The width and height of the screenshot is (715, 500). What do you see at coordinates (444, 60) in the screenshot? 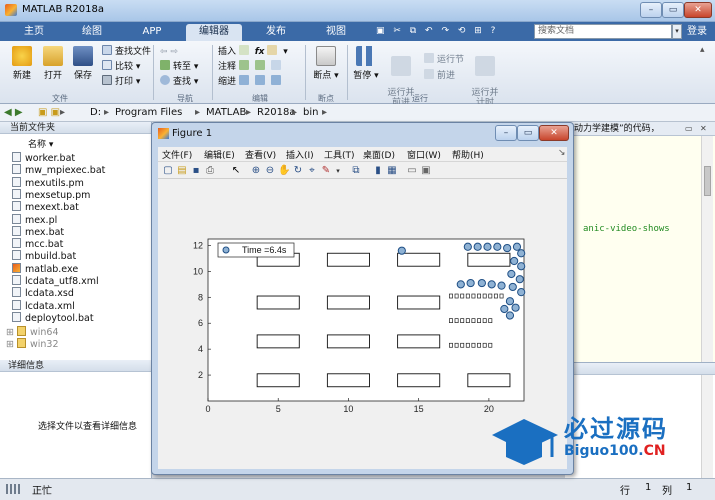
I see `run-section-button: 运行节` at bounding box center [444, 60].